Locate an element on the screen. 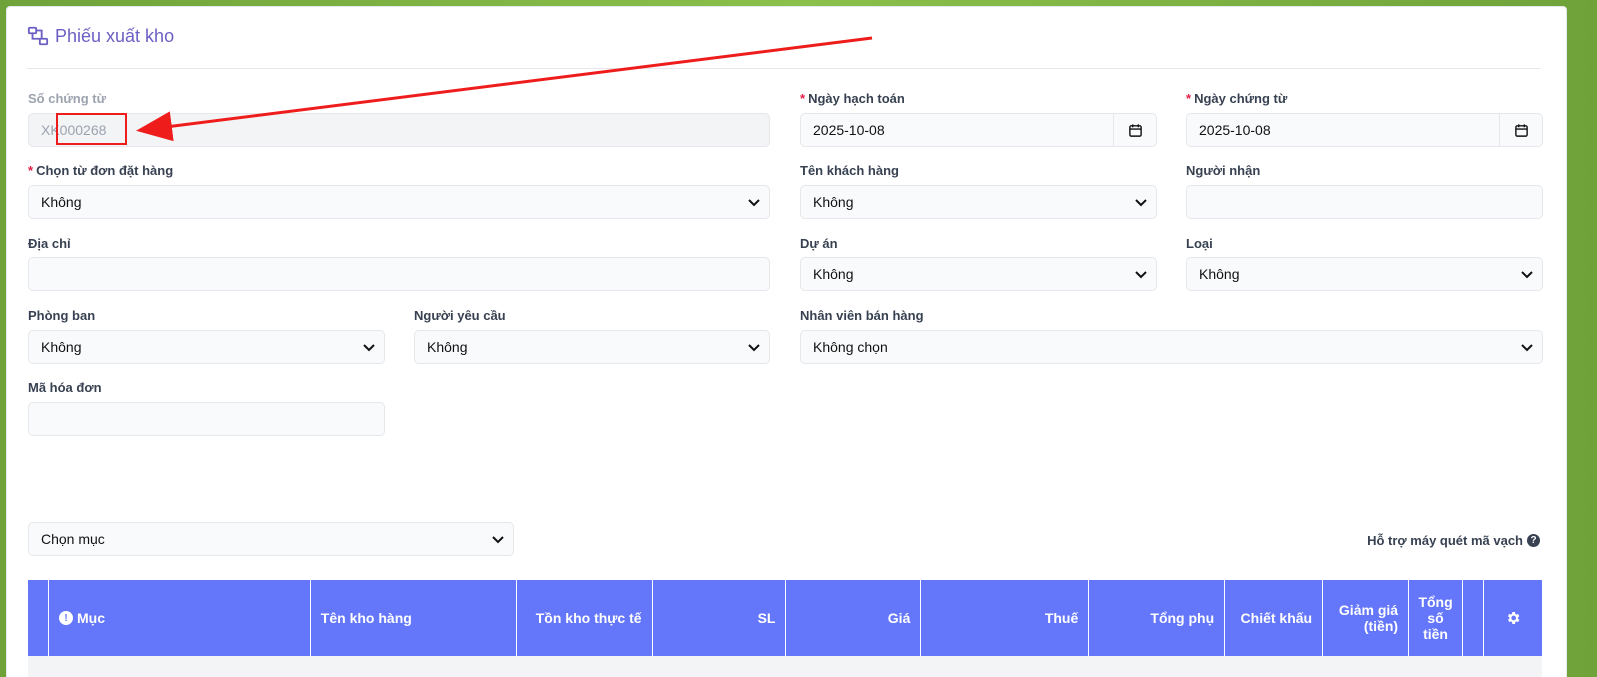 The height and width of the screenshot is (677, 1597). table-header-price: Giá is located at coordinates (854, 618).